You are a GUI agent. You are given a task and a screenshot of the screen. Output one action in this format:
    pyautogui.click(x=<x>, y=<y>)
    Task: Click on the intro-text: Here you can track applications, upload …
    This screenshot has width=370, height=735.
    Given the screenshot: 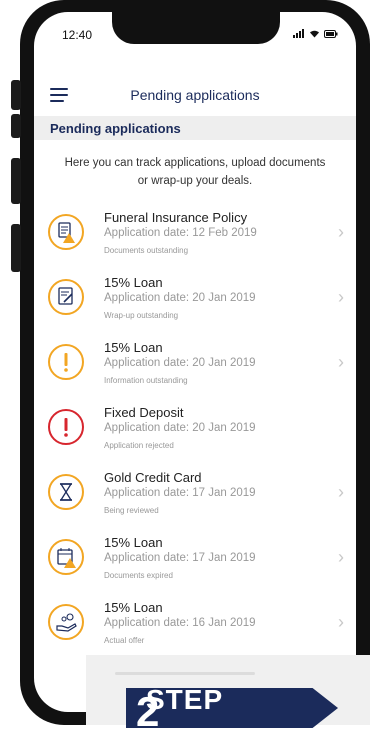 What is the action you would take?
    pyautogui.click(x=195, y=172)
    